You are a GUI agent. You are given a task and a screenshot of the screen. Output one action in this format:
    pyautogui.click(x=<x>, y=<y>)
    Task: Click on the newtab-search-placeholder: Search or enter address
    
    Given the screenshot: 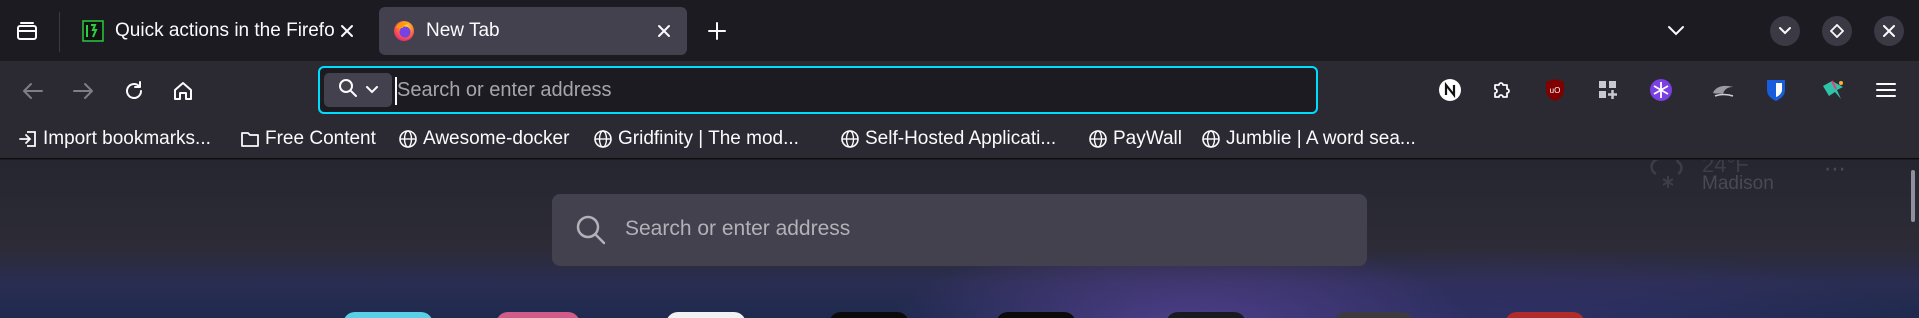 What is the action you would take?
    pyautogui.click(x=738, y=228)
    